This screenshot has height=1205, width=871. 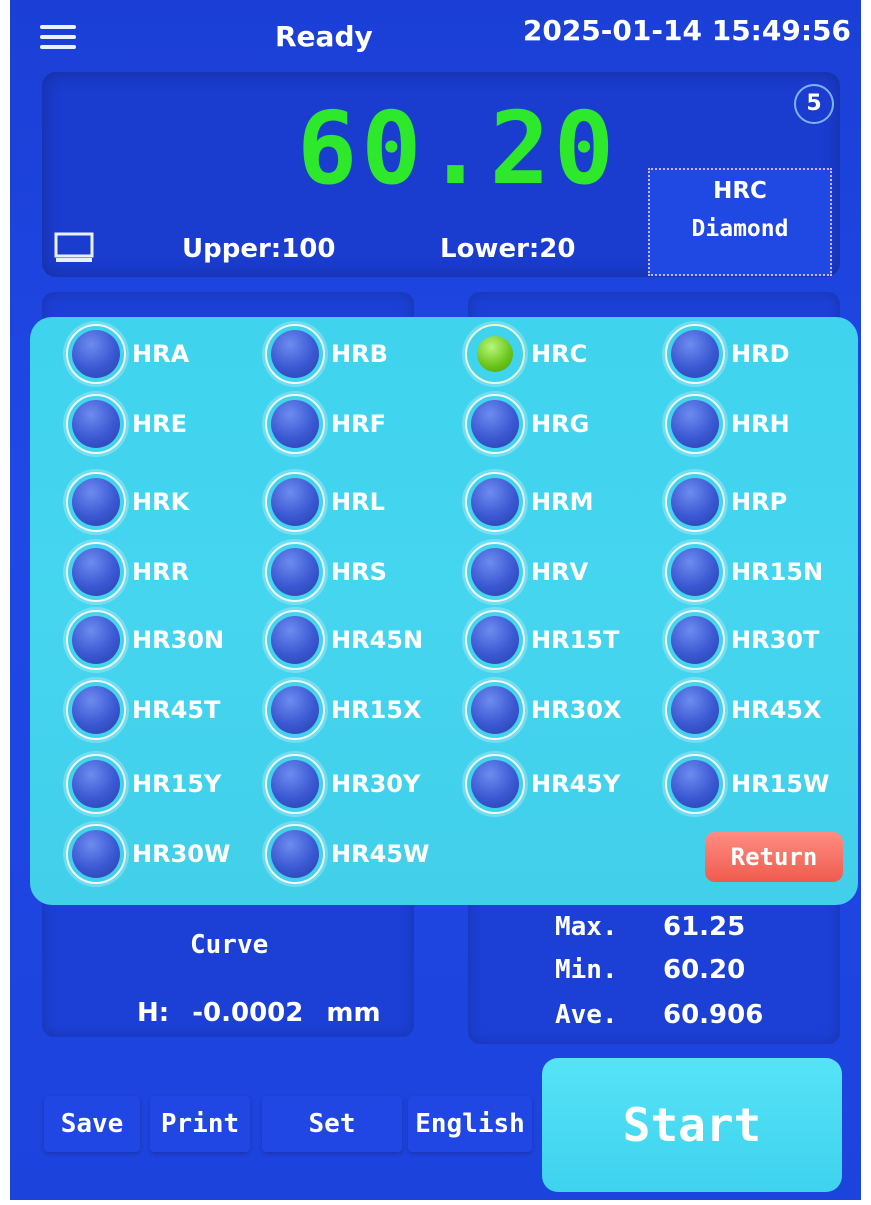 What do you see at coordinates (774, 857) in the screenshot?
I see `return-button: Return` at bounding box center [774, 857].